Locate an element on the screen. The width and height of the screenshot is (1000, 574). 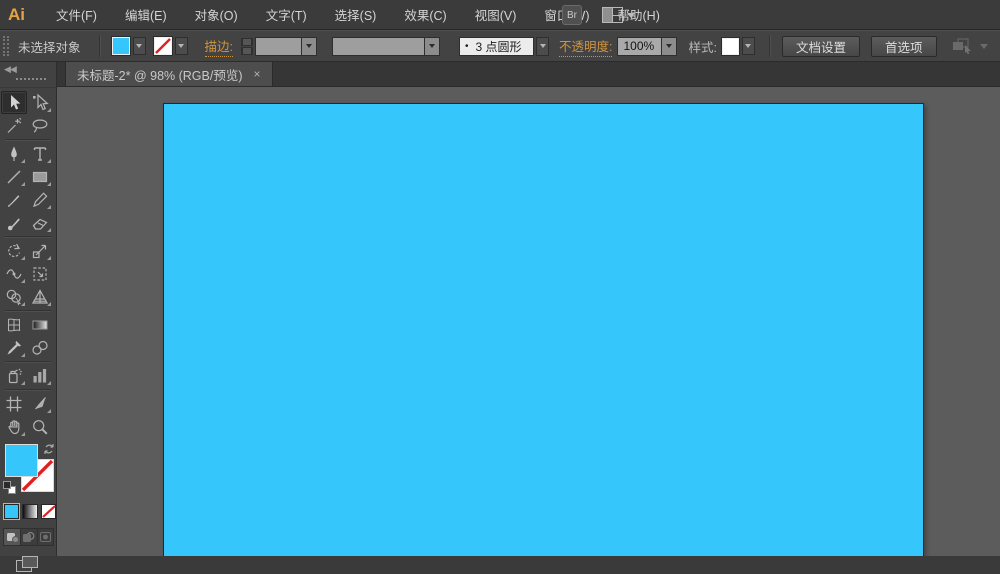
draw-normal-icon is located at coordinates (12, 537).